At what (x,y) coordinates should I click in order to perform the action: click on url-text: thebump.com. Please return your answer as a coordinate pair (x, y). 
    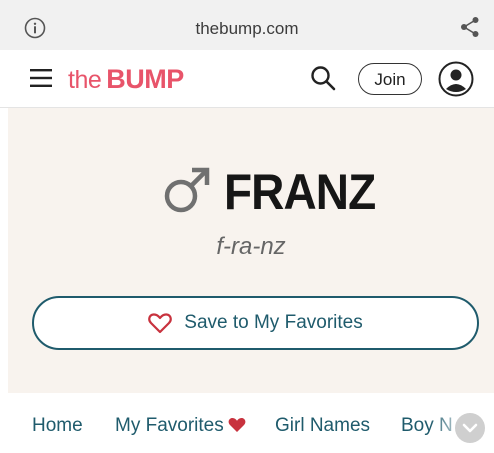
    Looking at the image, I should click on (247, 29).